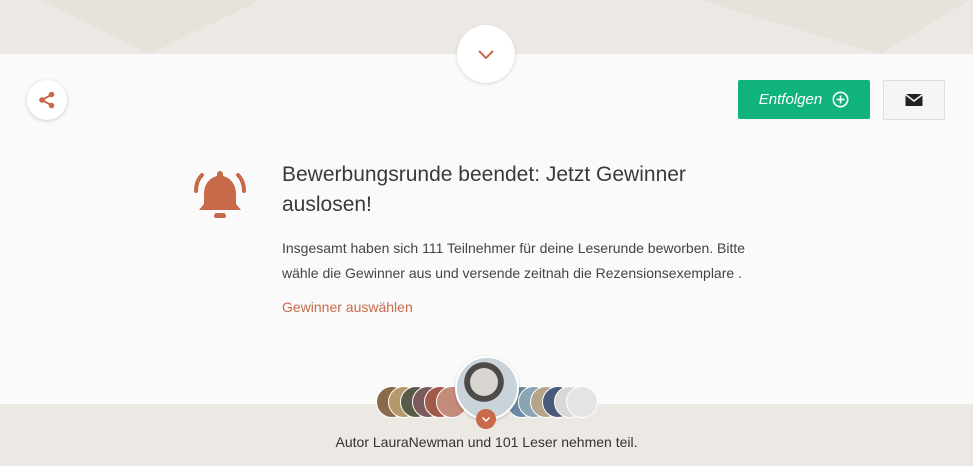  What do you see at coordinates (582, 402) in the screenshot?
I see `avatar` at bounding box center [582, 402].